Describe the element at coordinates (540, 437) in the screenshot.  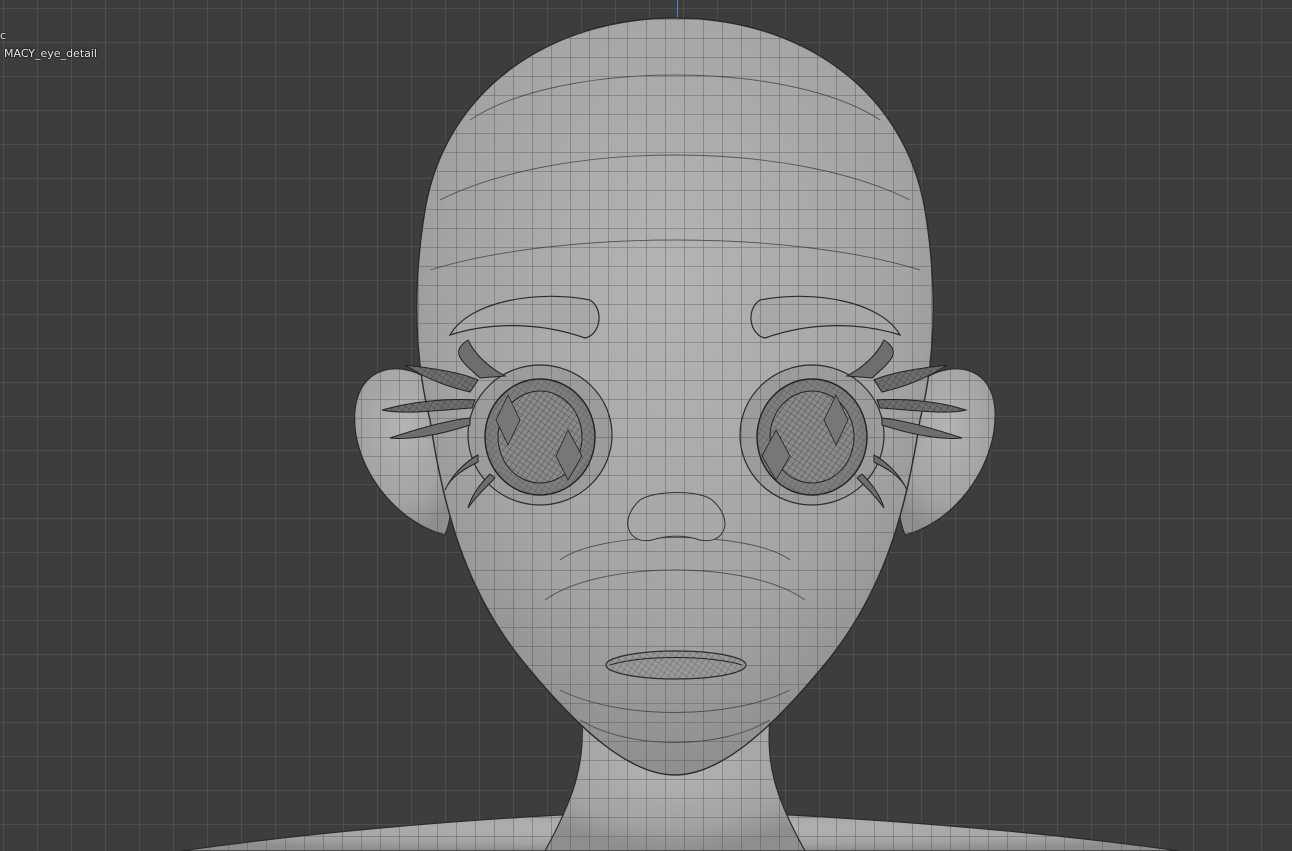
I see `left-eye` at that location.